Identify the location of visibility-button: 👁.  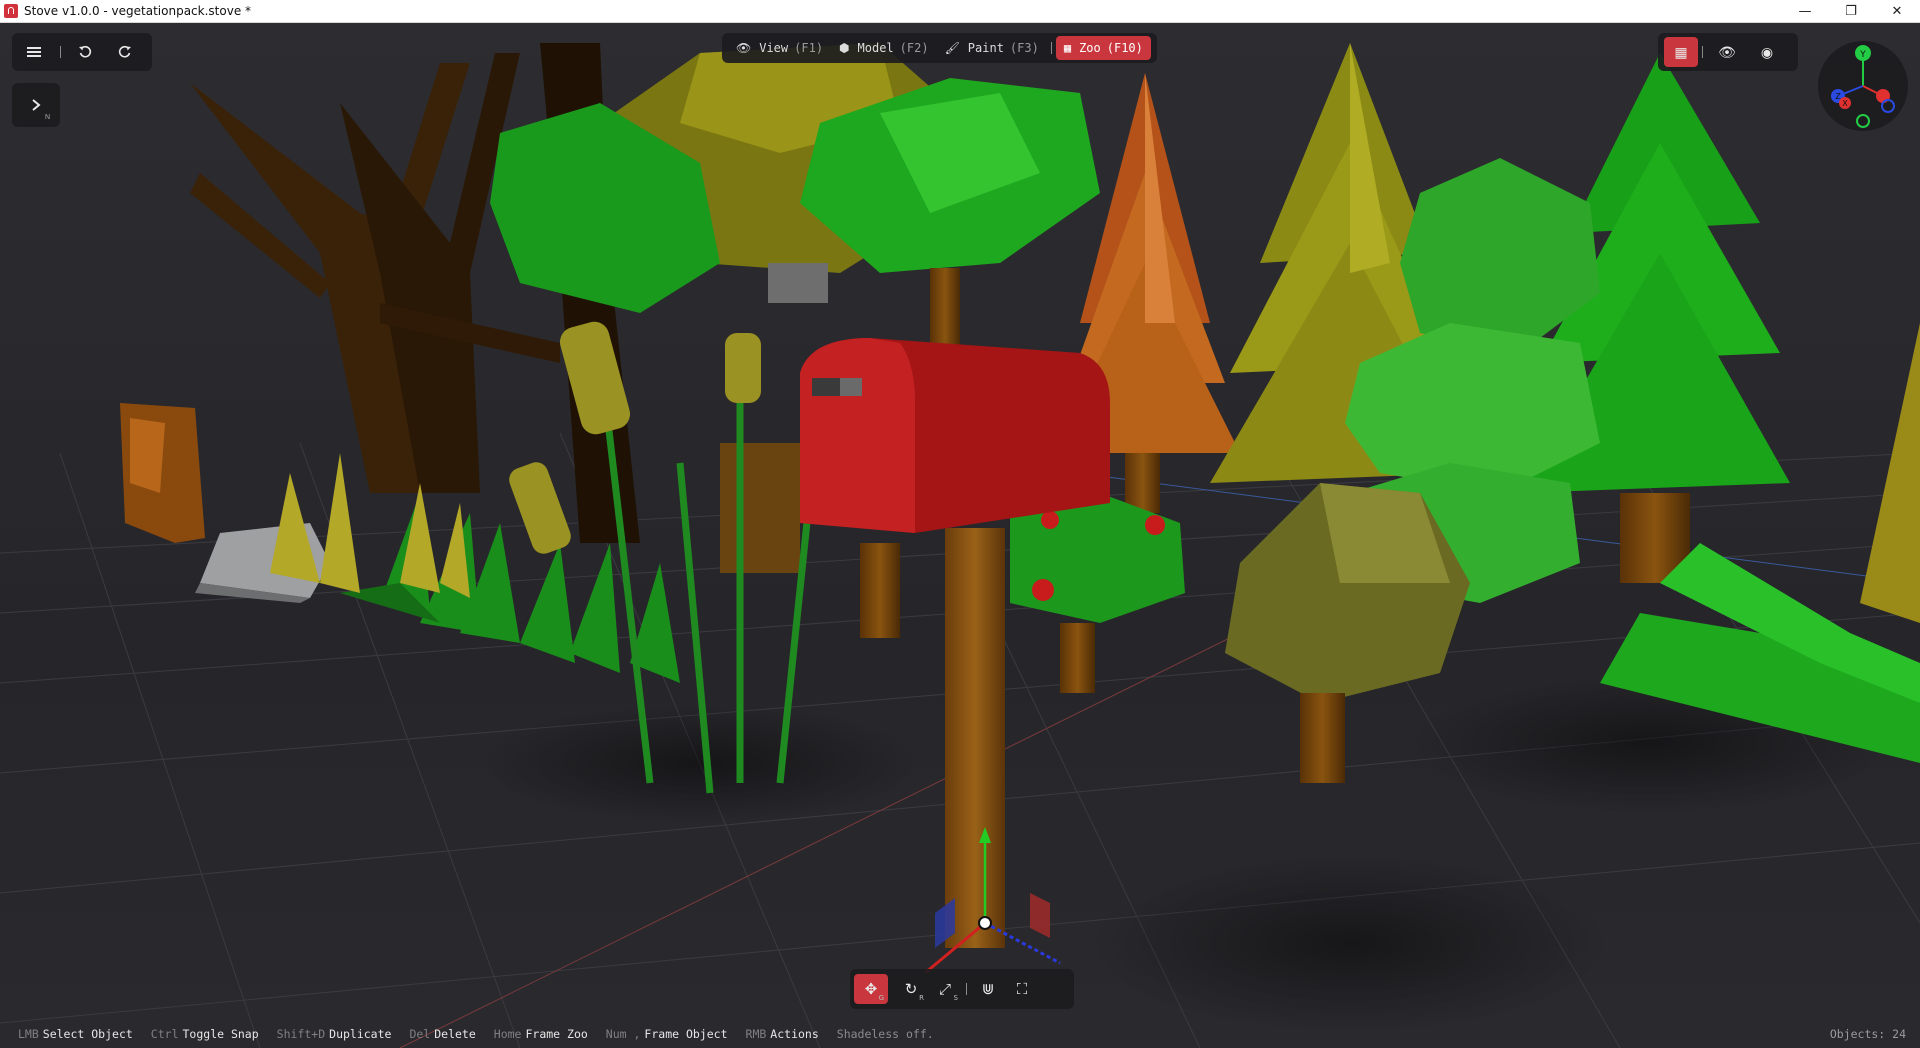
(1727, 52).